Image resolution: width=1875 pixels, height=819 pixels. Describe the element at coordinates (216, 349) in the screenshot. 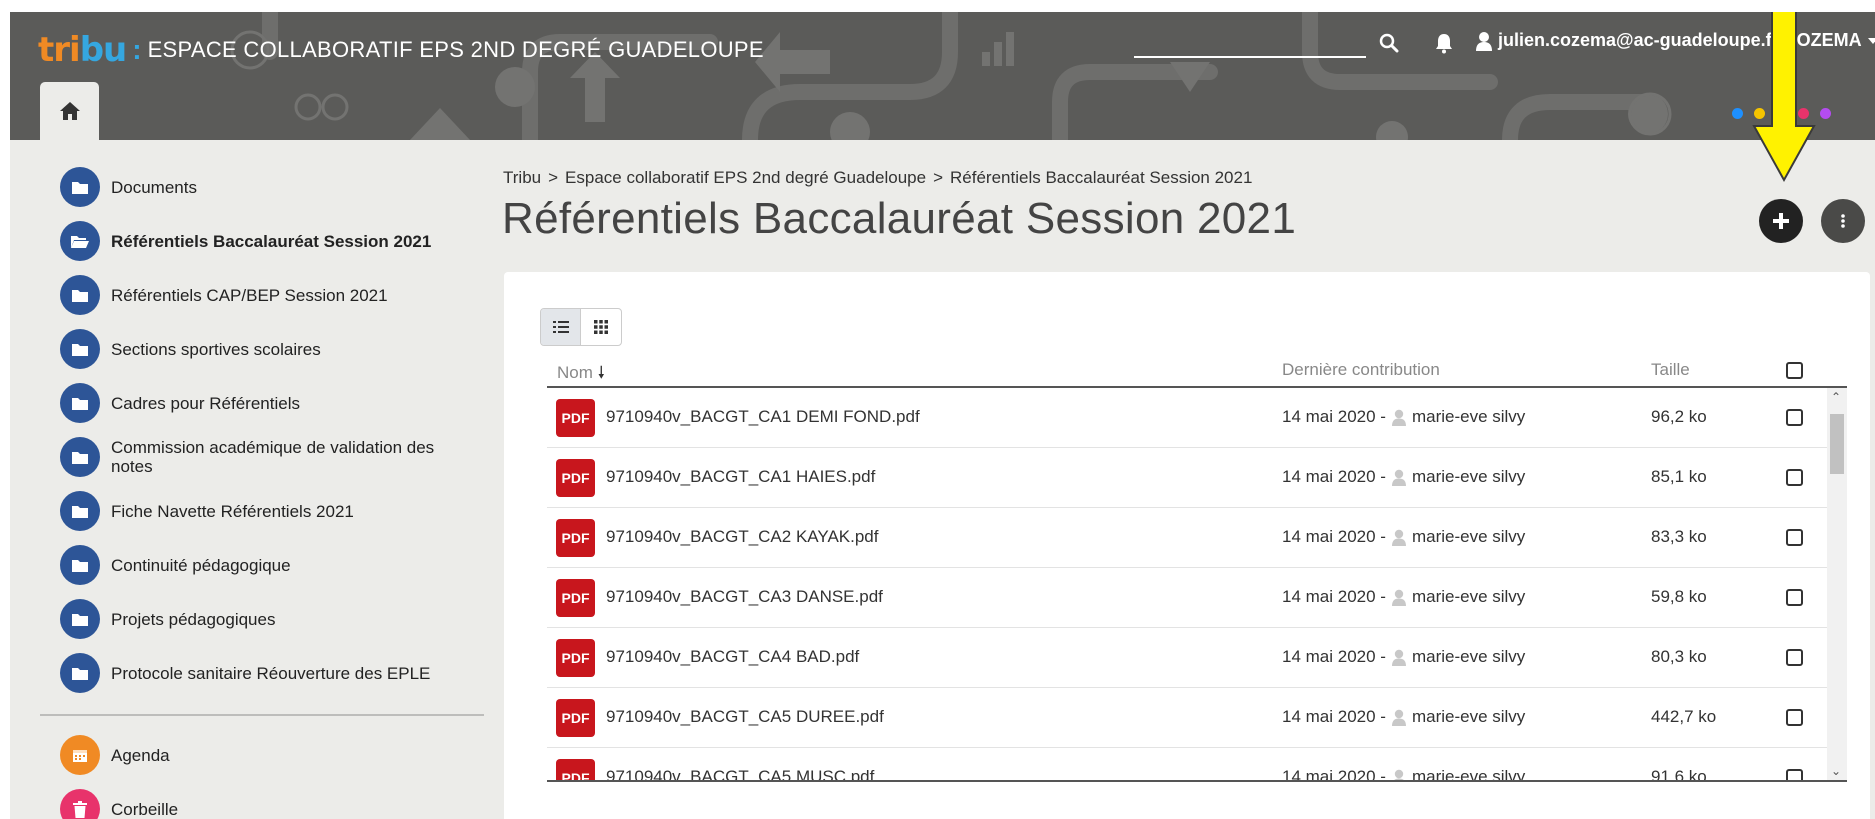

I see `sidebar-item-label: Sections sportives scolaires` at that location.